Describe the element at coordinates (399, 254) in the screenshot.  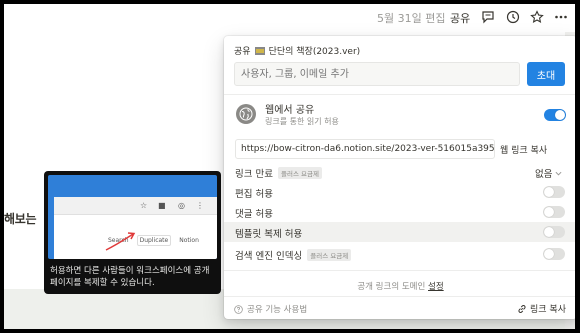
I see `search-index-row: 검색 엔진 인덱싱 플러스 요금제` at that location.